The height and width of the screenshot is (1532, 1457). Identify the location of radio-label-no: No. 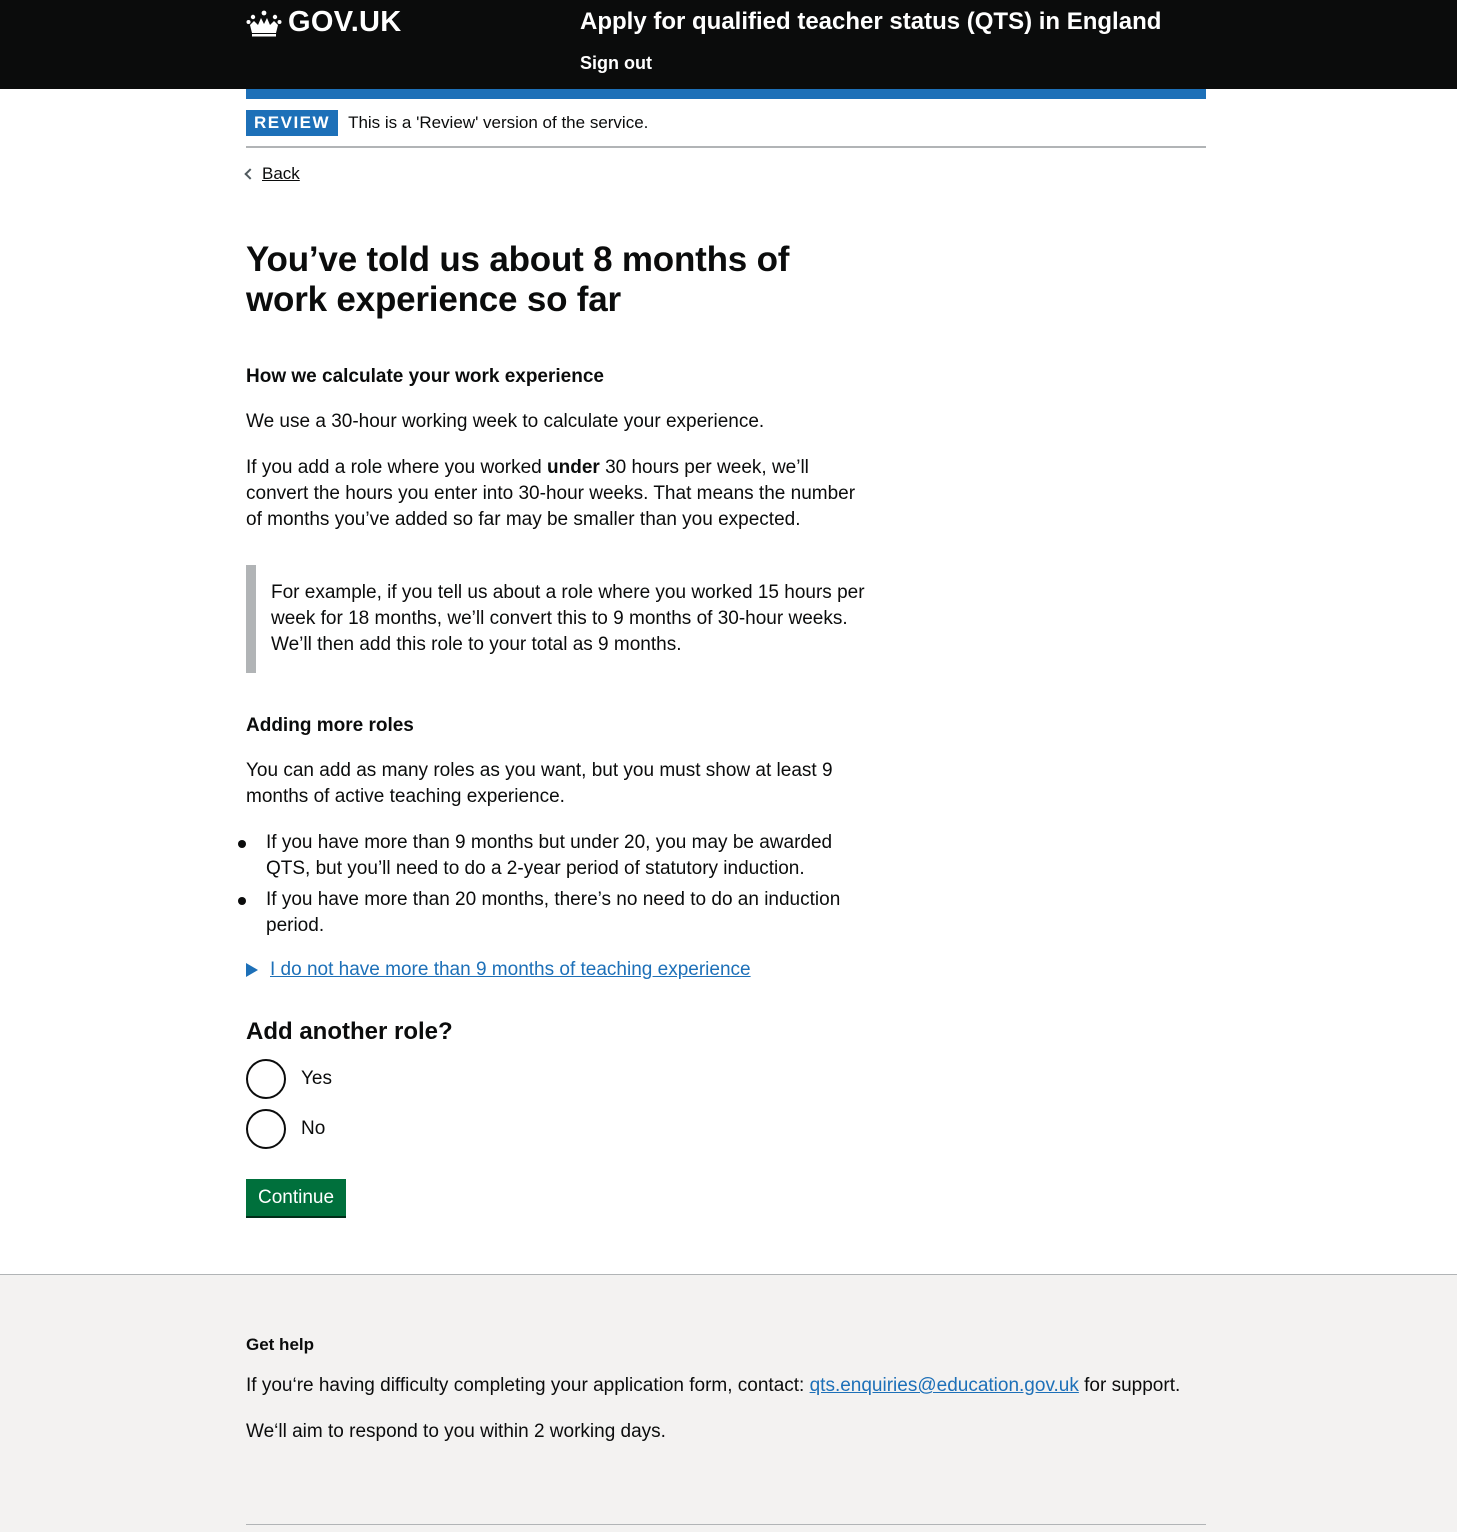
(313, 1128).